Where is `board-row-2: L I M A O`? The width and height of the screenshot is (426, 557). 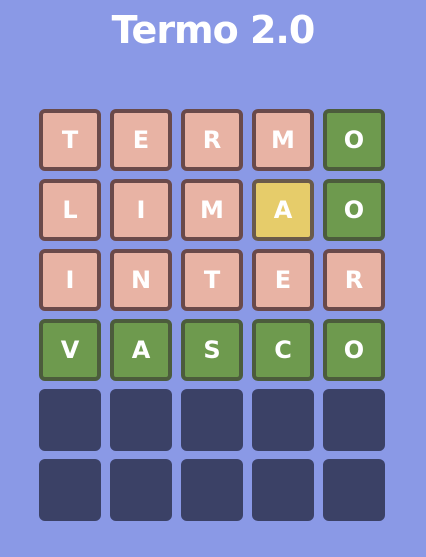 board-row-2: L I M A O is located at coordinates (212, 210).